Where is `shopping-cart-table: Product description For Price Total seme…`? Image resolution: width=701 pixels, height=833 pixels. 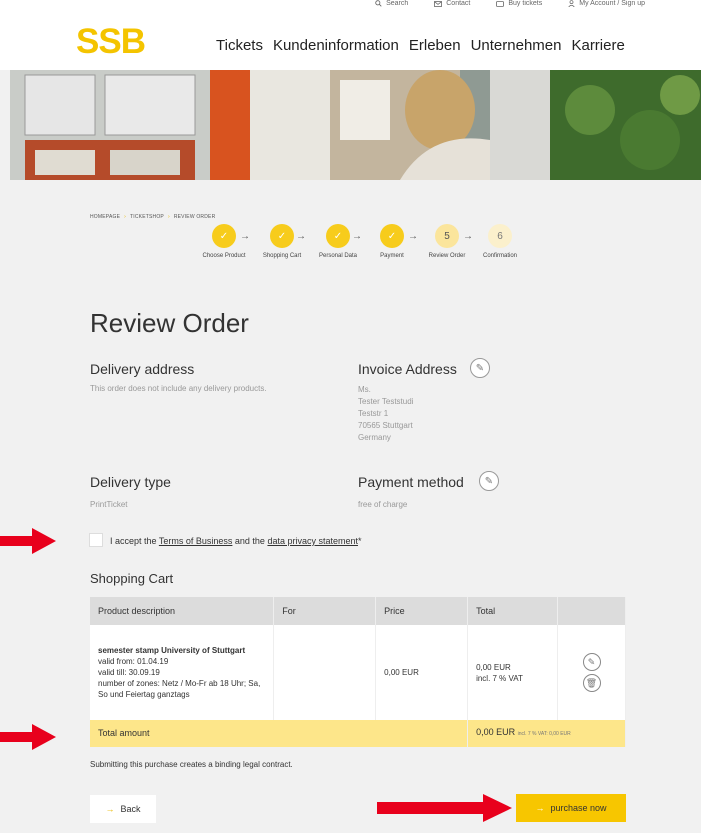
shopping-cart-table: Product description For Price Total seme… is located at coordinates (358, 672).